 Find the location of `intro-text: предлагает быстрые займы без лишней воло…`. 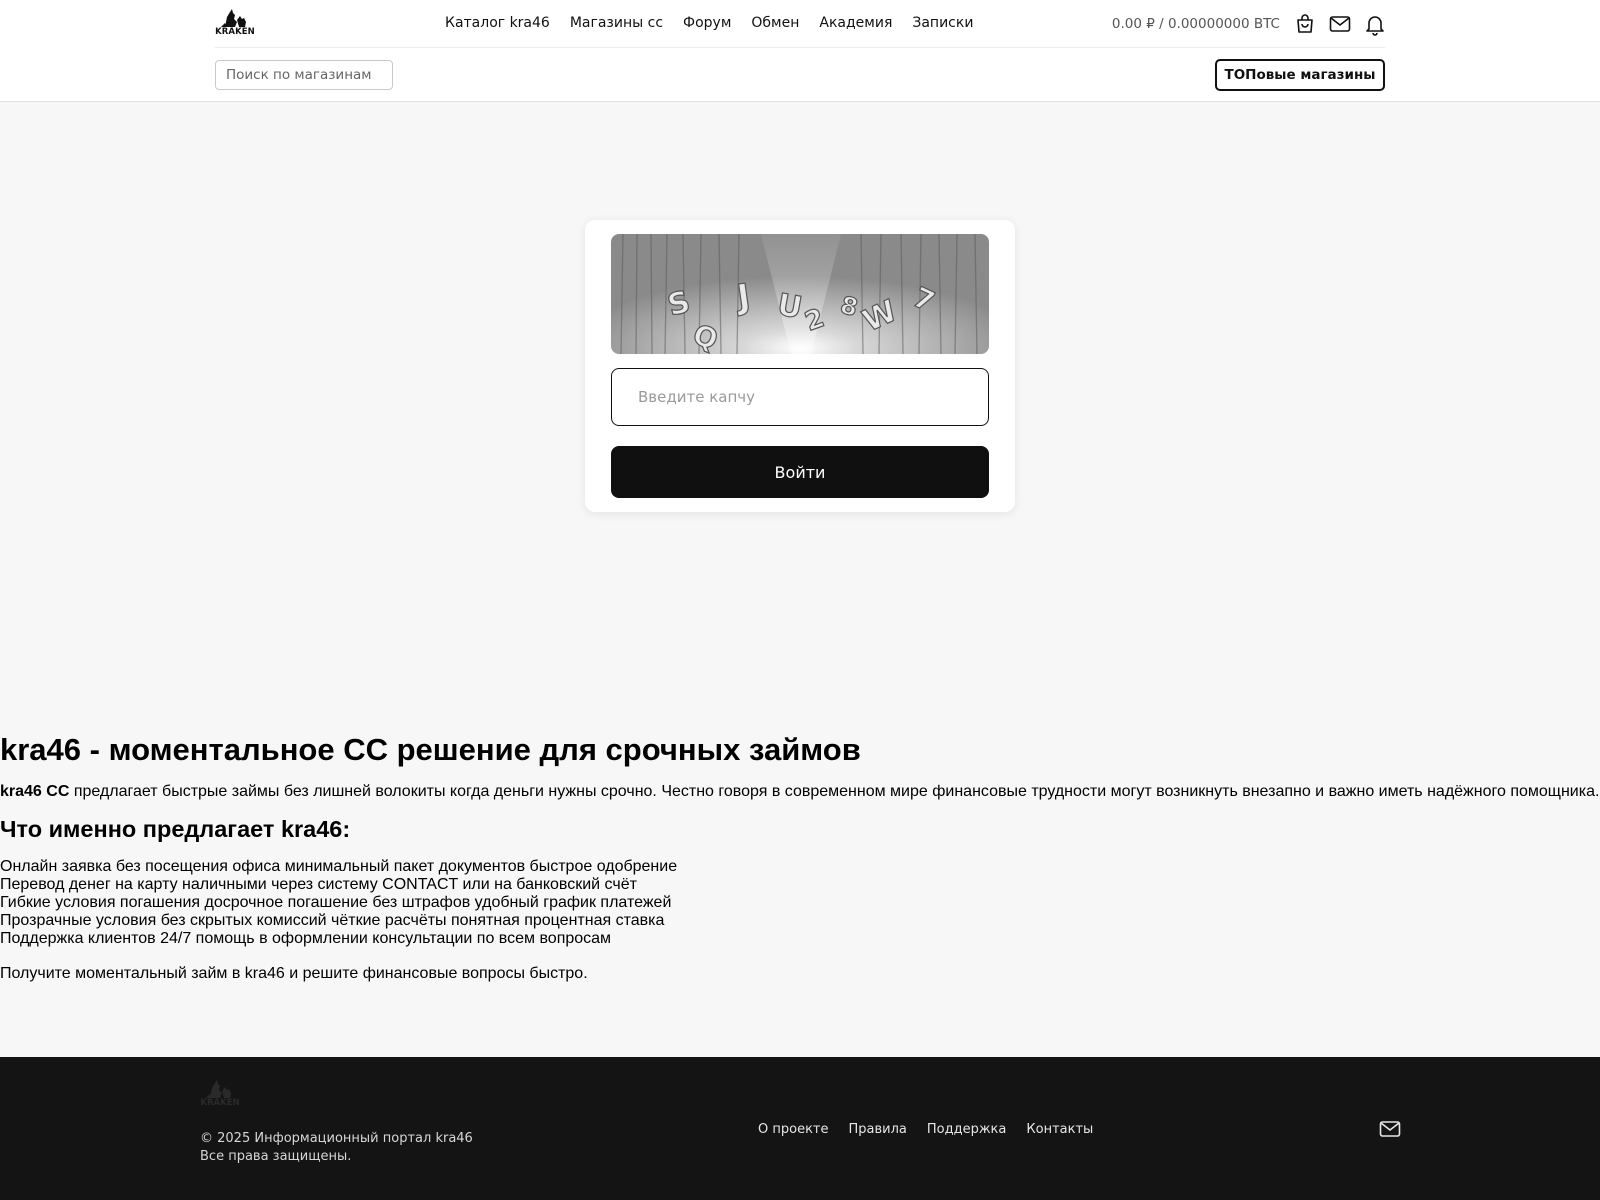

intro-text: предлагает быстрые займы без лишней воло… is located at coordinates (834, 791).